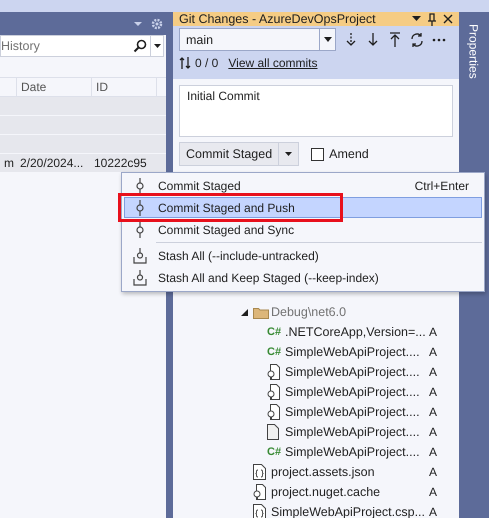 The image size is (489, 518). Describe the element at coordinates (140, 46) in the screenshot. I see `search-icon` at that location.